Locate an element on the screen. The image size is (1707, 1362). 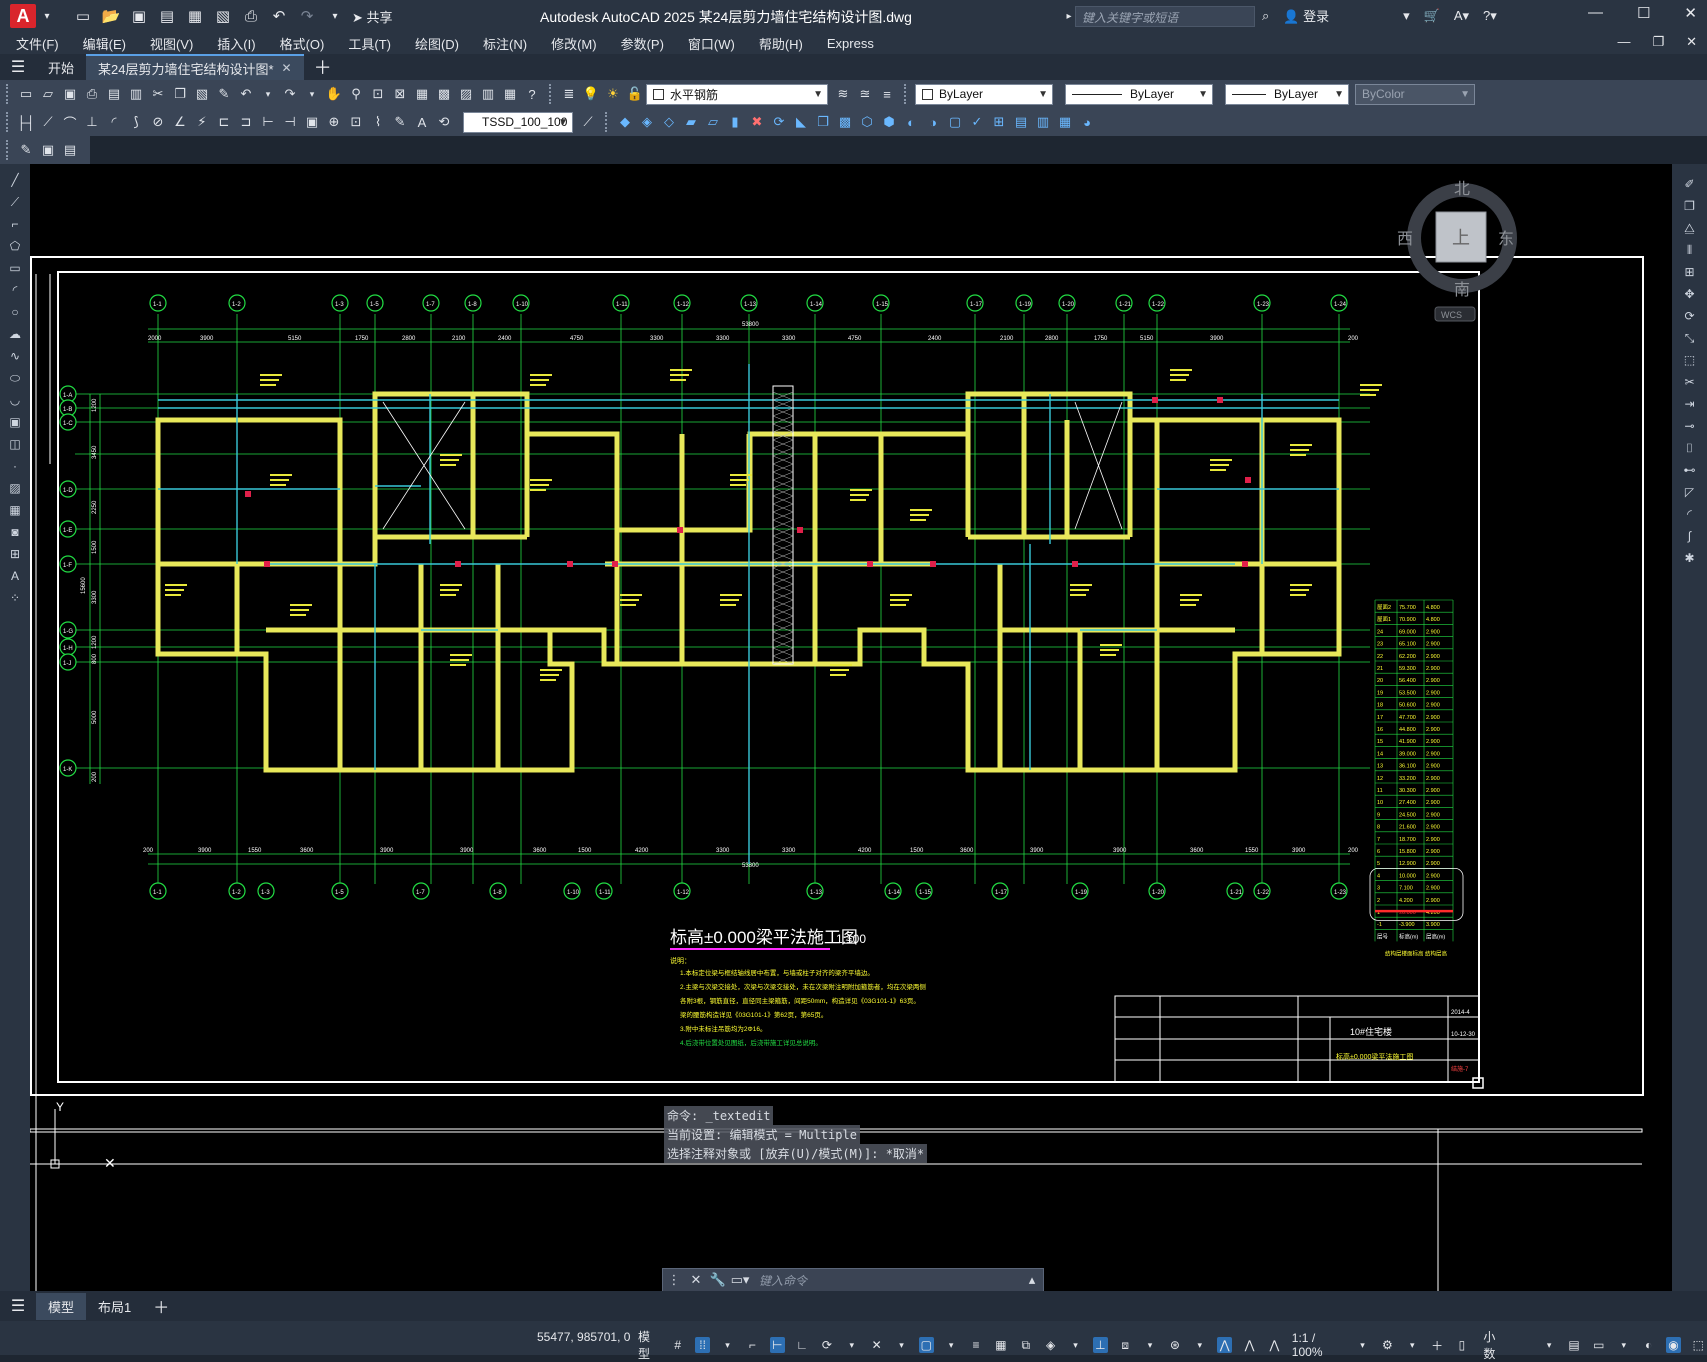
menu-item-6: 绘图(D) is located at coordinates (437, 43).